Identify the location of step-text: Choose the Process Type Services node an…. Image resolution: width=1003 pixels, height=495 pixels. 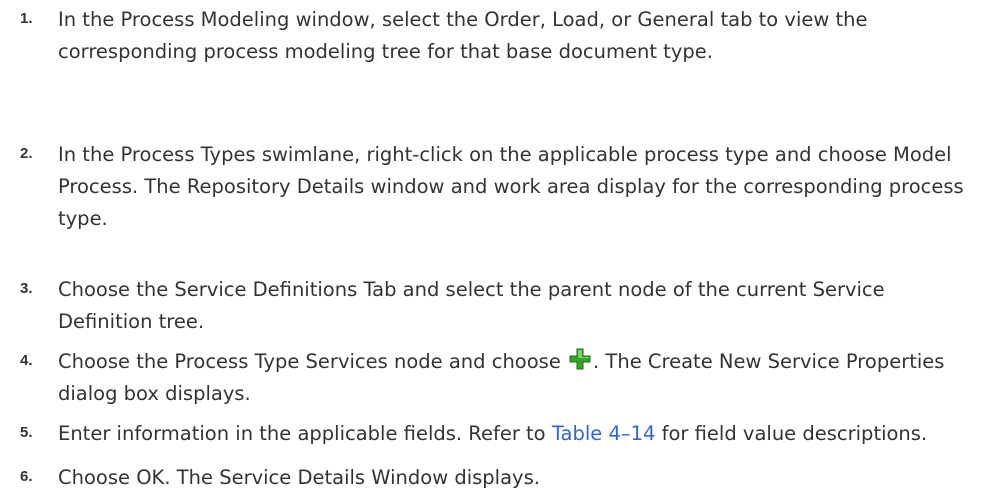
(518, 378).